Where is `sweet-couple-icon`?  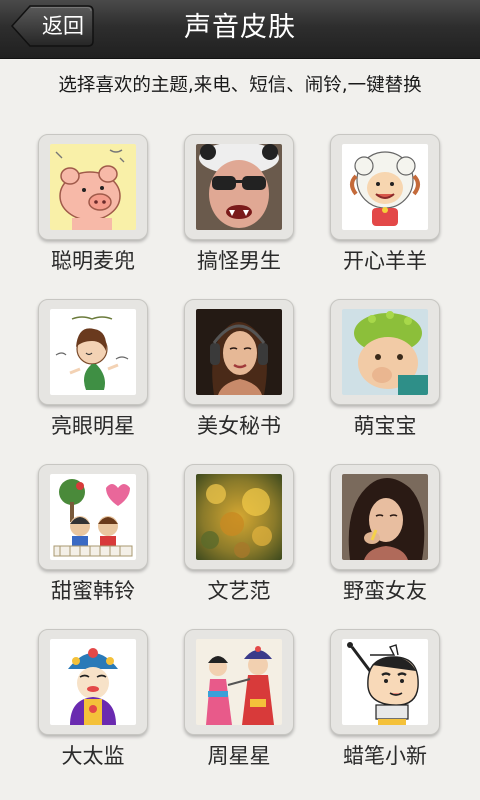
sweet-couple-icon is located at coordinates (93, 517).